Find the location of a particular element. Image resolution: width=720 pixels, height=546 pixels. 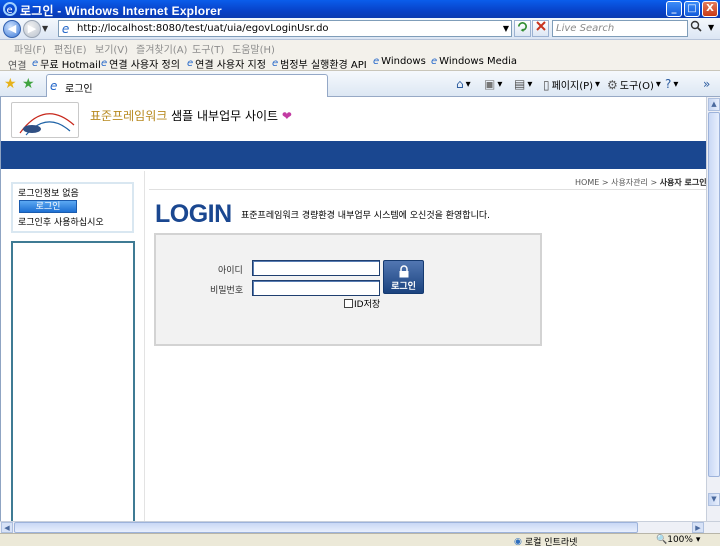

print-icon: ▤ is located at coordinates (520, 84).